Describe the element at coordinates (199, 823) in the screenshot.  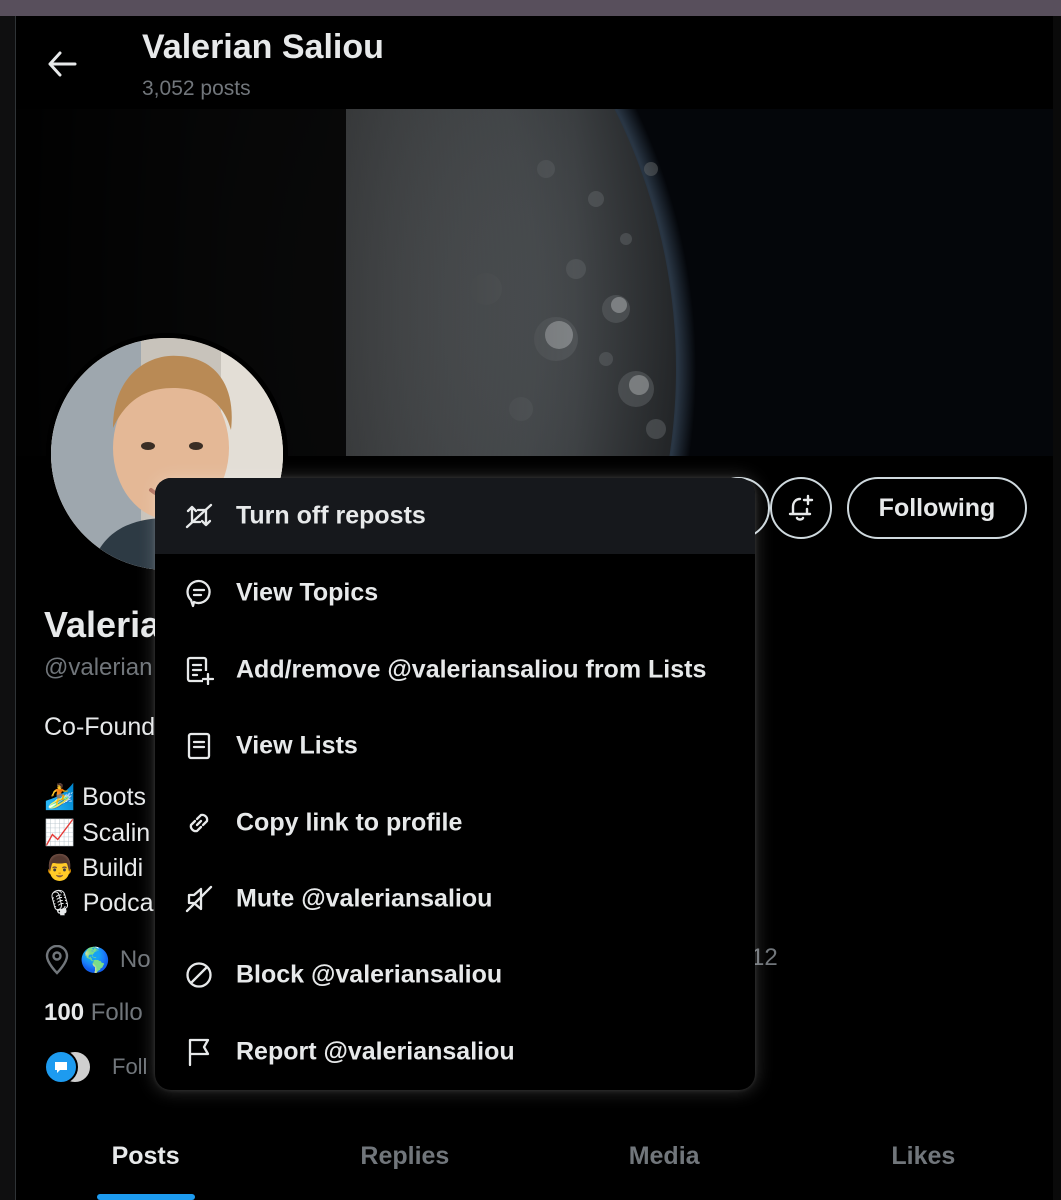
I see `link-icon` at that location.